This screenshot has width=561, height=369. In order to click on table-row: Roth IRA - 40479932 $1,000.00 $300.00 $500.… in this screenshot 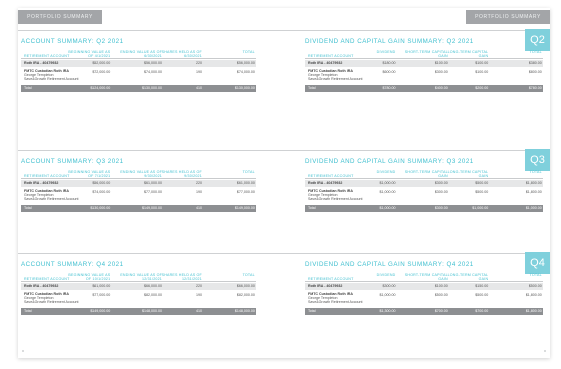, I will do `click(424, 183)`.